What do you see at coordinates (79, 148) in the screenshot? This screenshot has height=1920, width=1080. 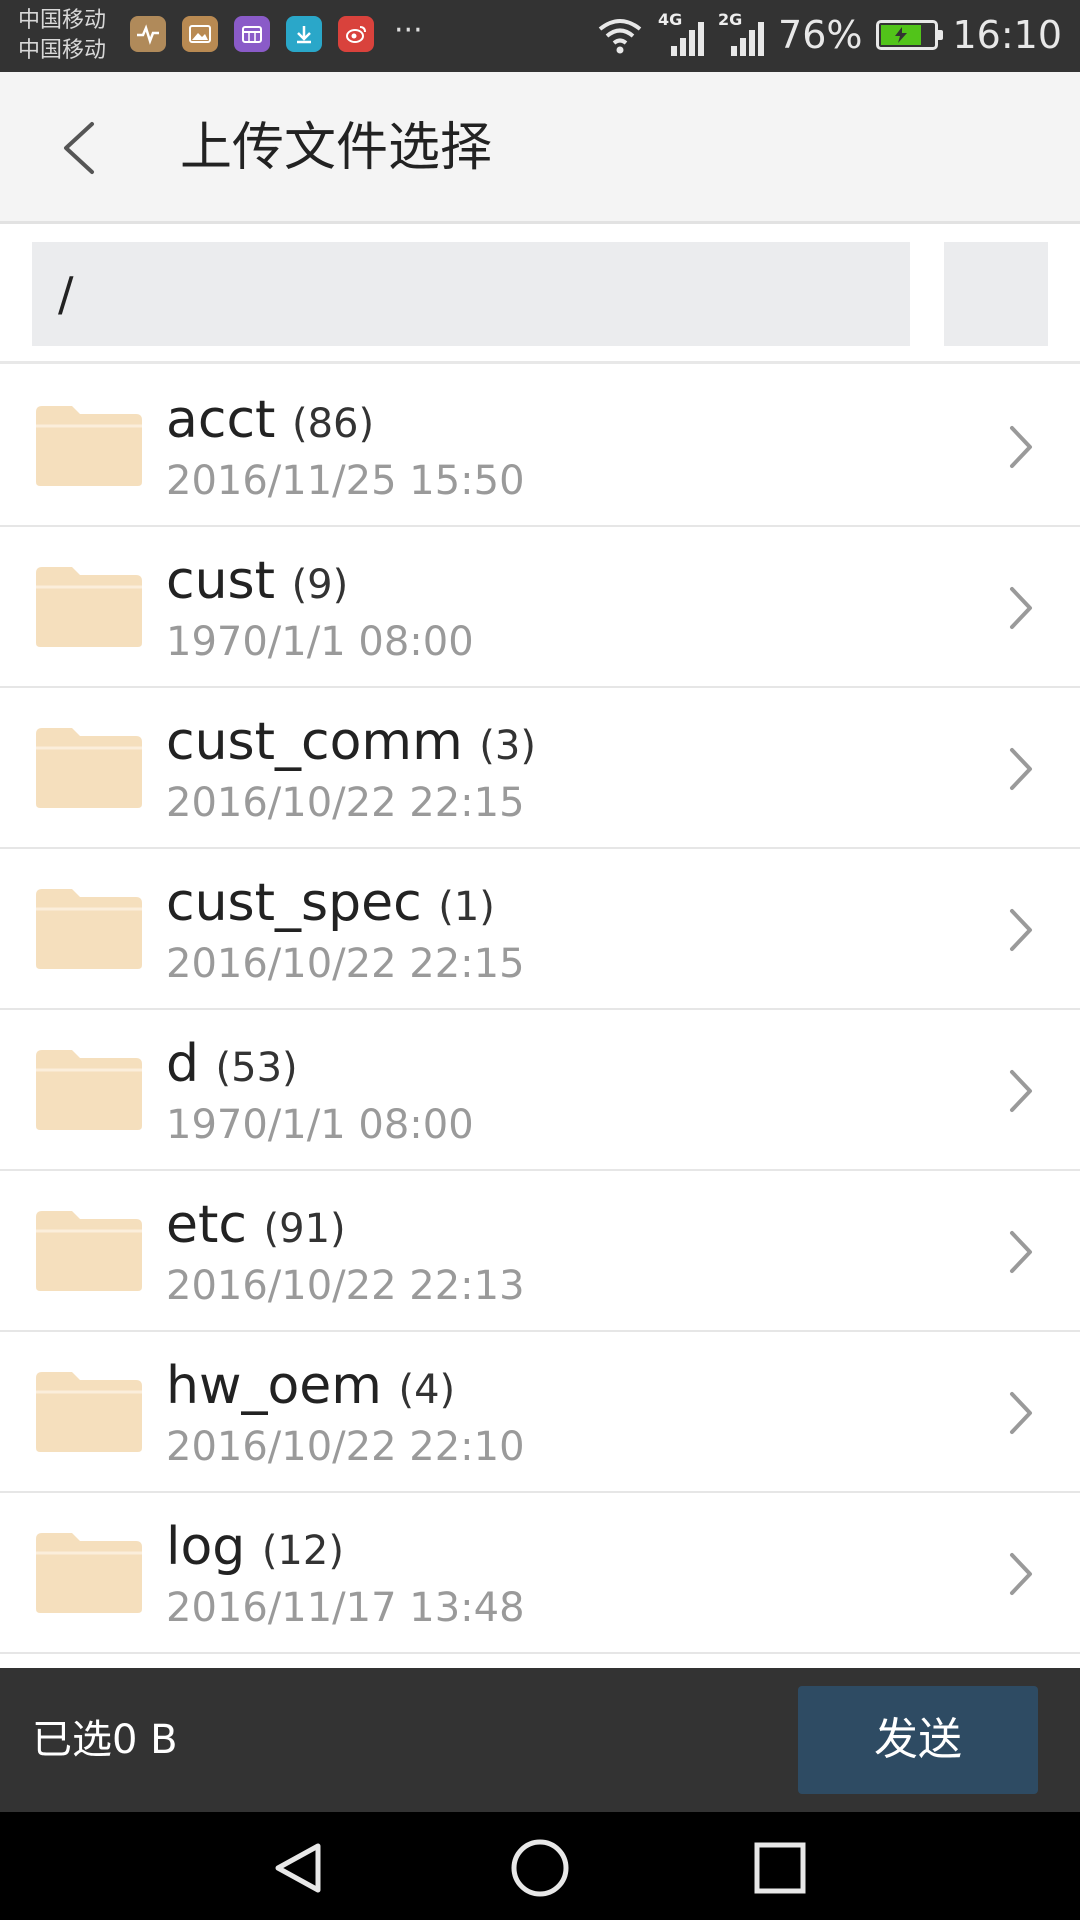 I see `back-chevron-icon` at bounding box center [79, 148].